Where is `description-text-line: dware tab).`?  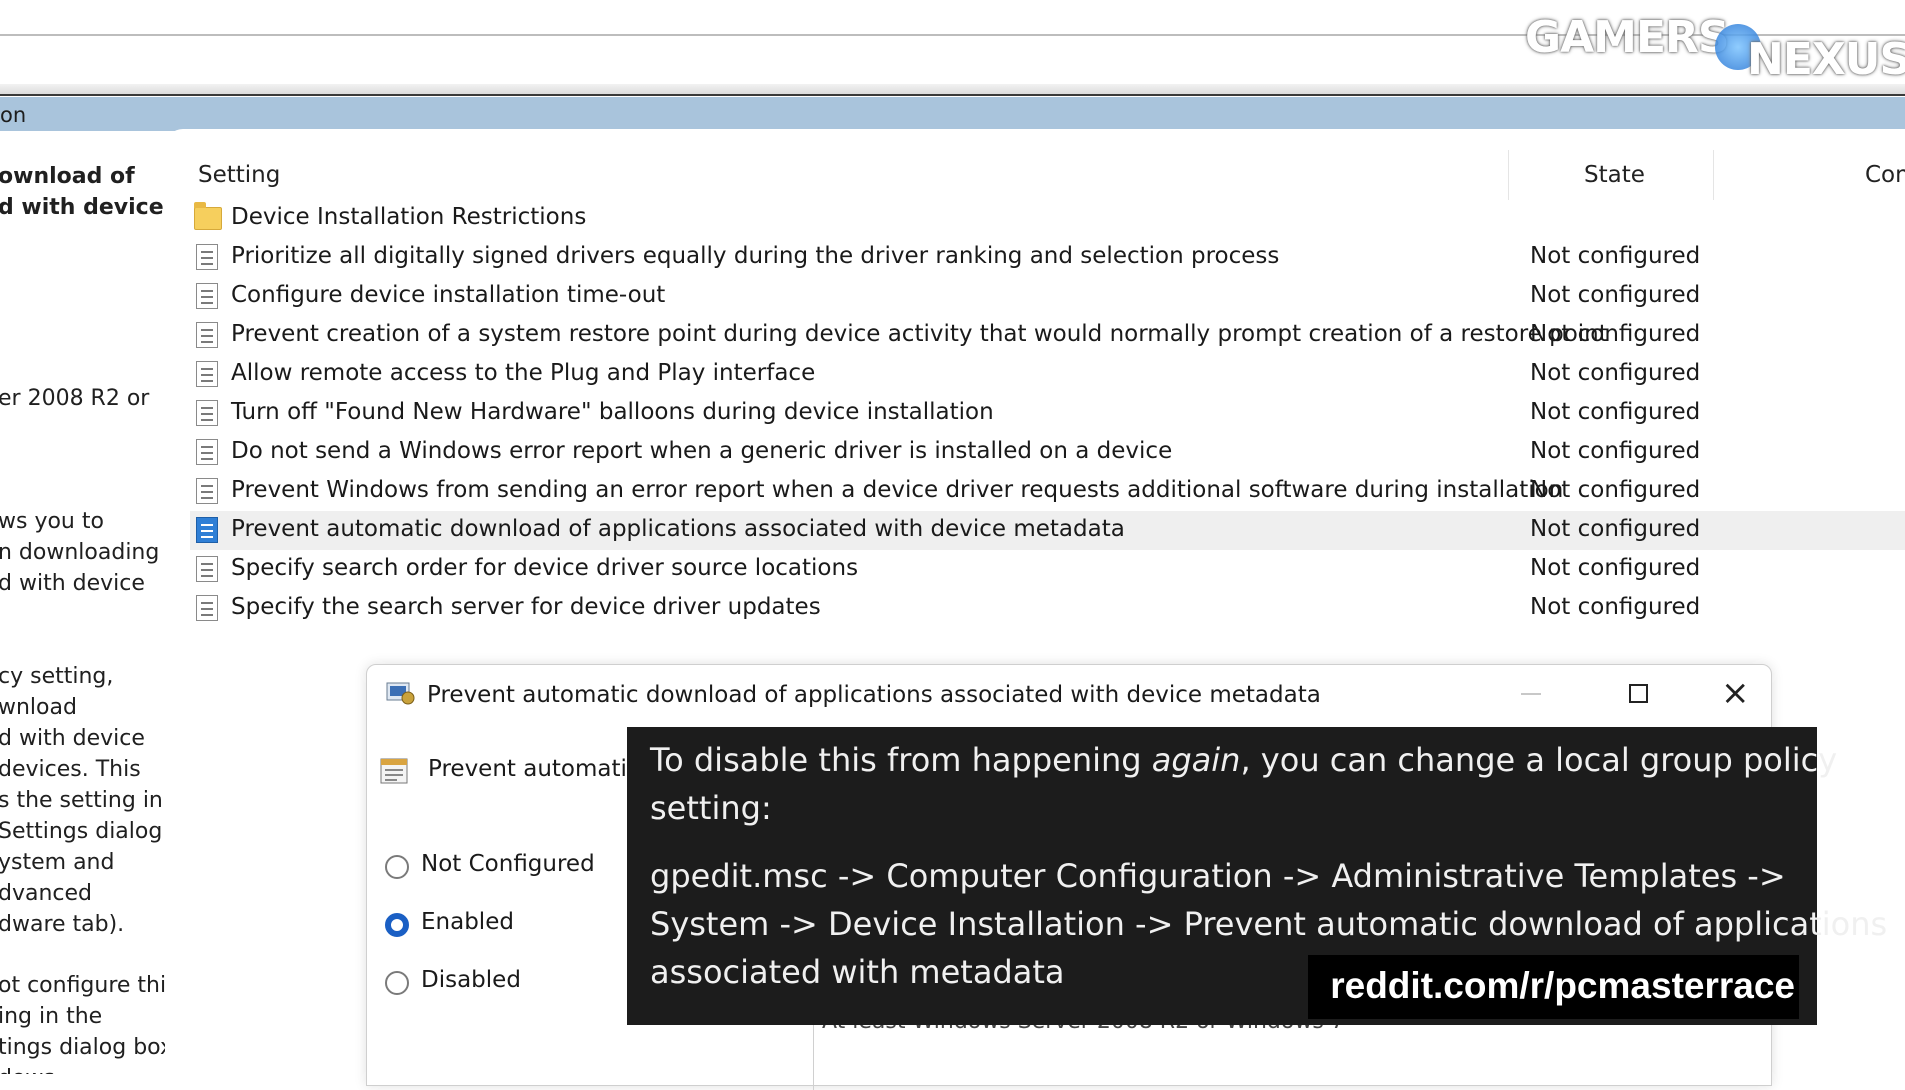
description-text-line: dware tab). is located at coordinates (62, 924).